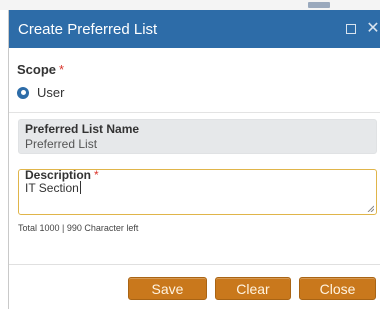 This screenshot has height=310, width=380. What do you see at coordinates (337, 288) in the screenshot?
I see `close-button: Close` at bounding box center [337, 288].